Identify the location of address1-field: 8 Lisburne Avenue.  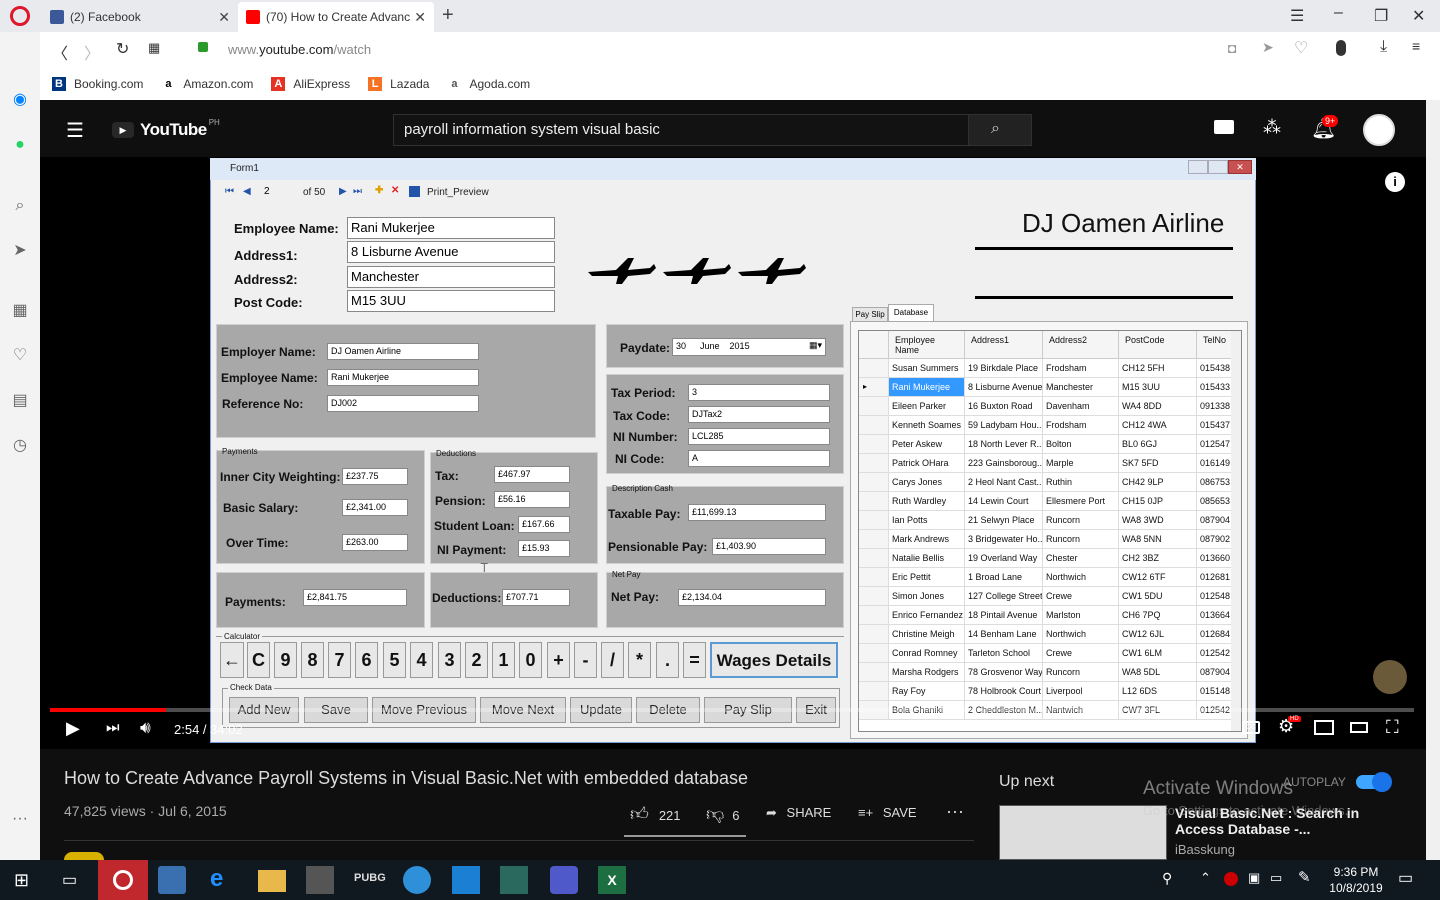
(451, 252).